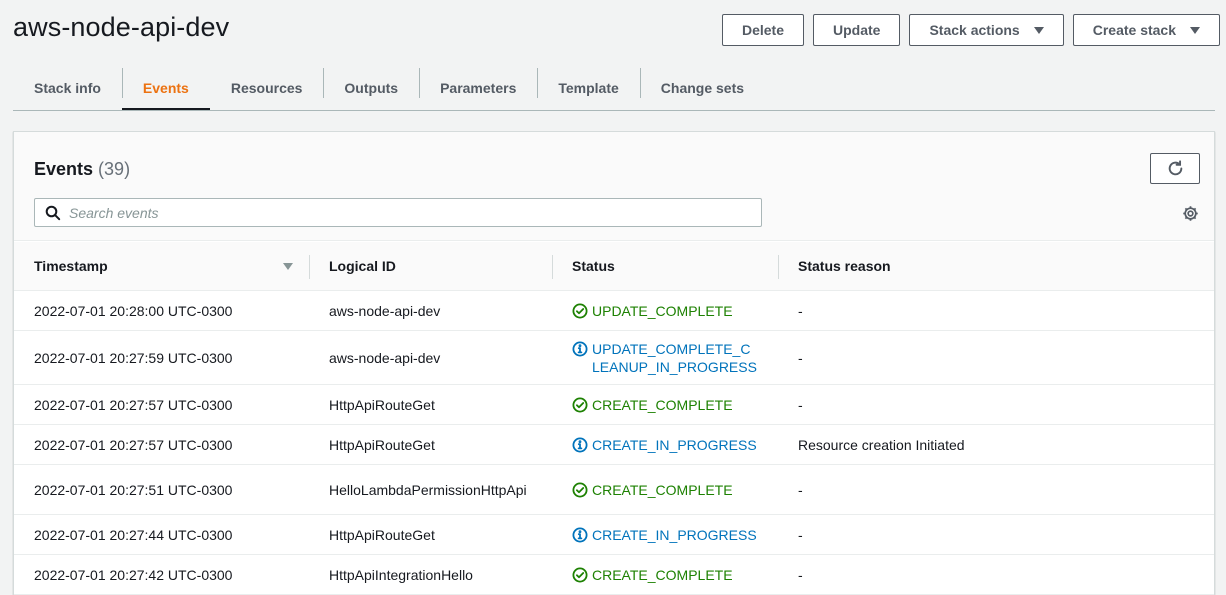 This screenshot has height=595, width=1226. I want to click on stack-actions-bar: Delete Update Stack actions Create stack, so click(970, 30).